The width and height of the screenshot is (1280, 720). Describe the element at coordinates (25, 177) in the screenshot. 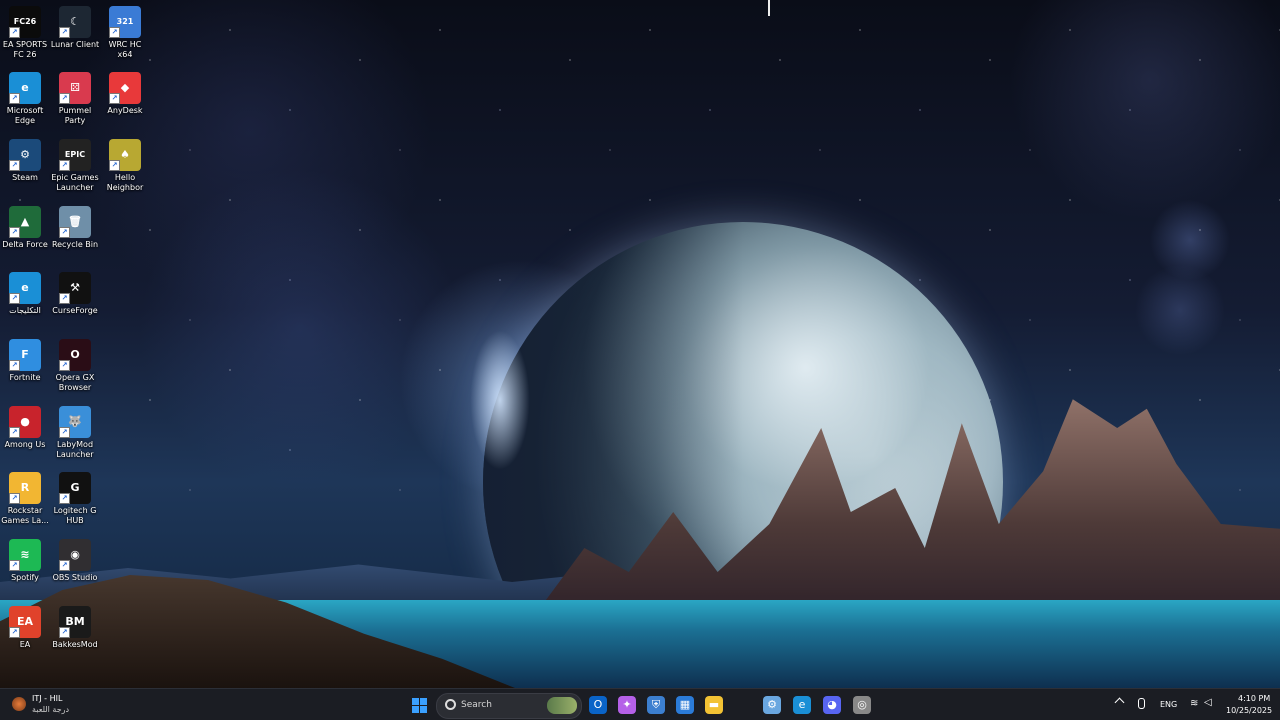

I see `desktop-shortcut-label: Steam` at that location.